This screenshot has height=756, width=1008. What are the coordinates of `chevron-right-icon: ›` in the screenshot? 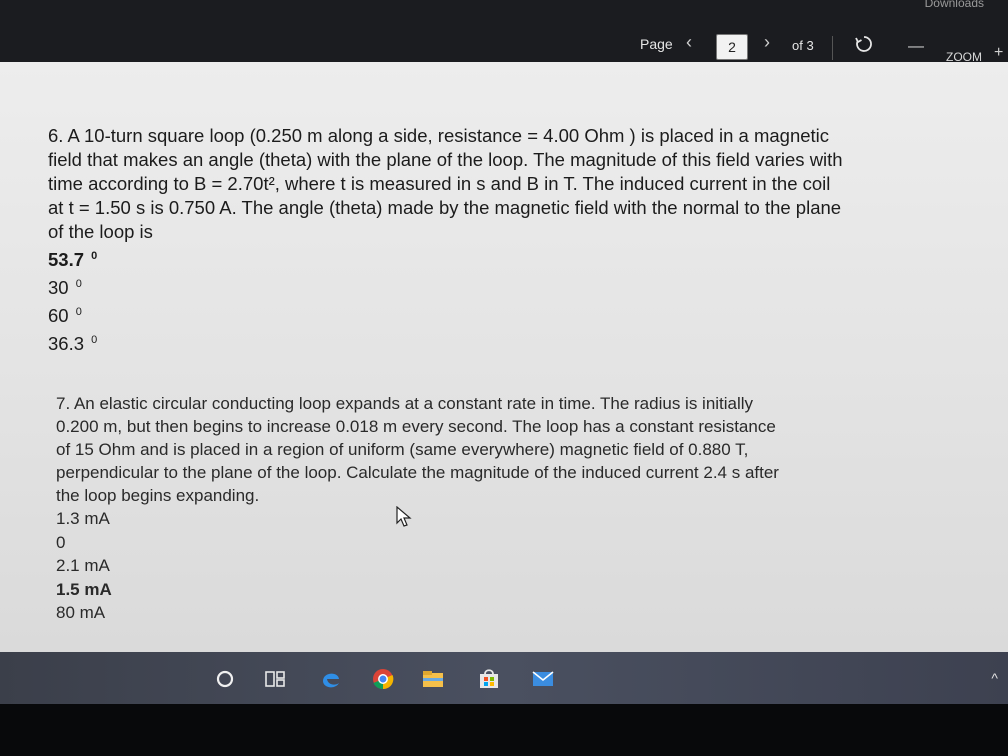 It's located at (767, 42).